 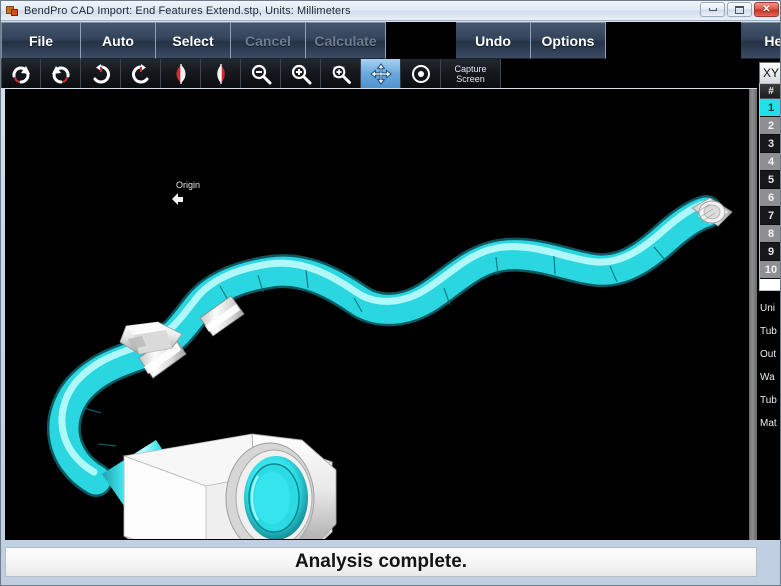 I want to click on toolbar-button-zoom-in, so click(x=301, y=73).